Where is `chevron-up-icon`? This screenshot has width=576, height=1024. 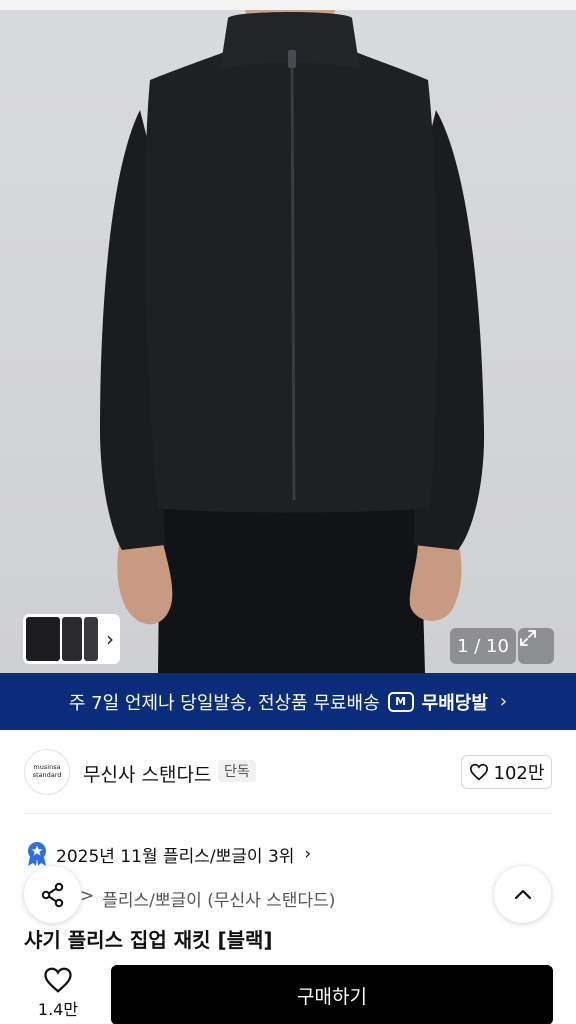
chevron-up-icon is located at coordinates (522, 894).